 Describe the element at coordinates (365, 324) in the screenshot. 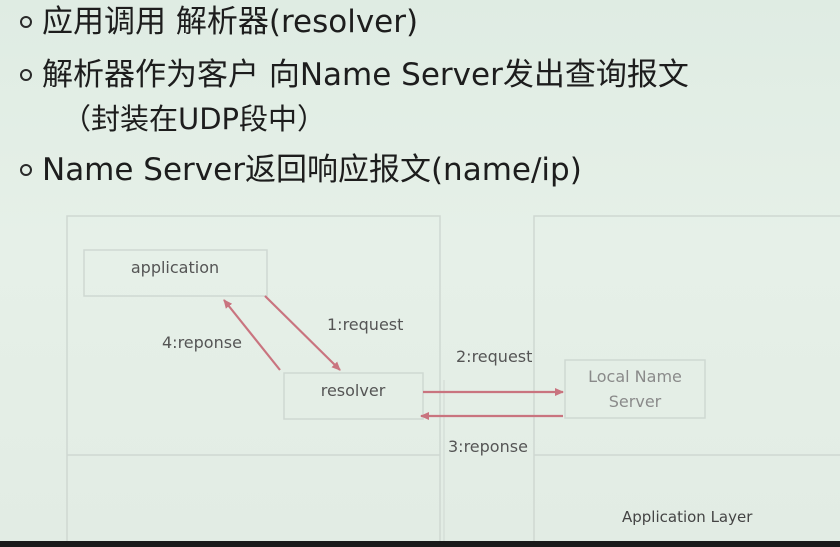

I see `step-1-label: 1:request` at that location.